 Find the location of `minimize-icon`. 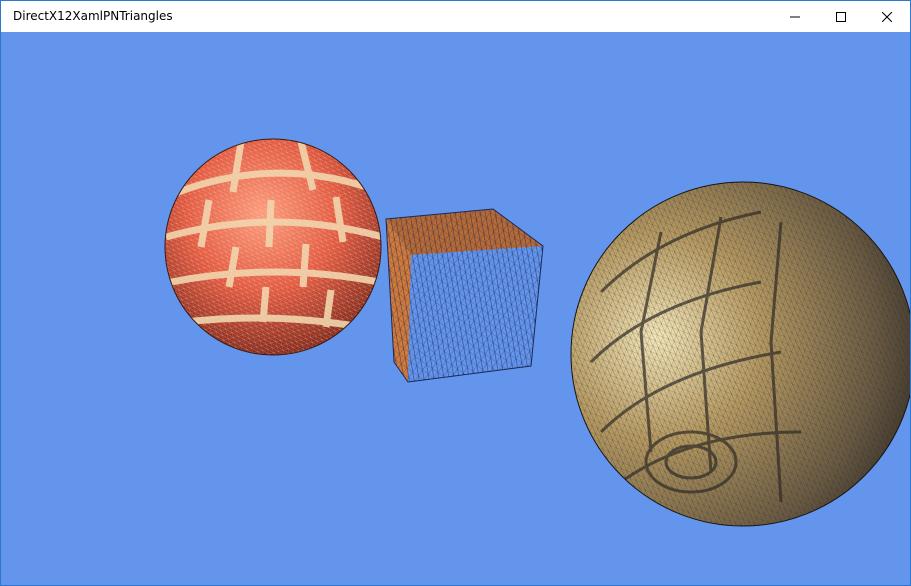

minimize-icon is located at coordinates (795, 16).